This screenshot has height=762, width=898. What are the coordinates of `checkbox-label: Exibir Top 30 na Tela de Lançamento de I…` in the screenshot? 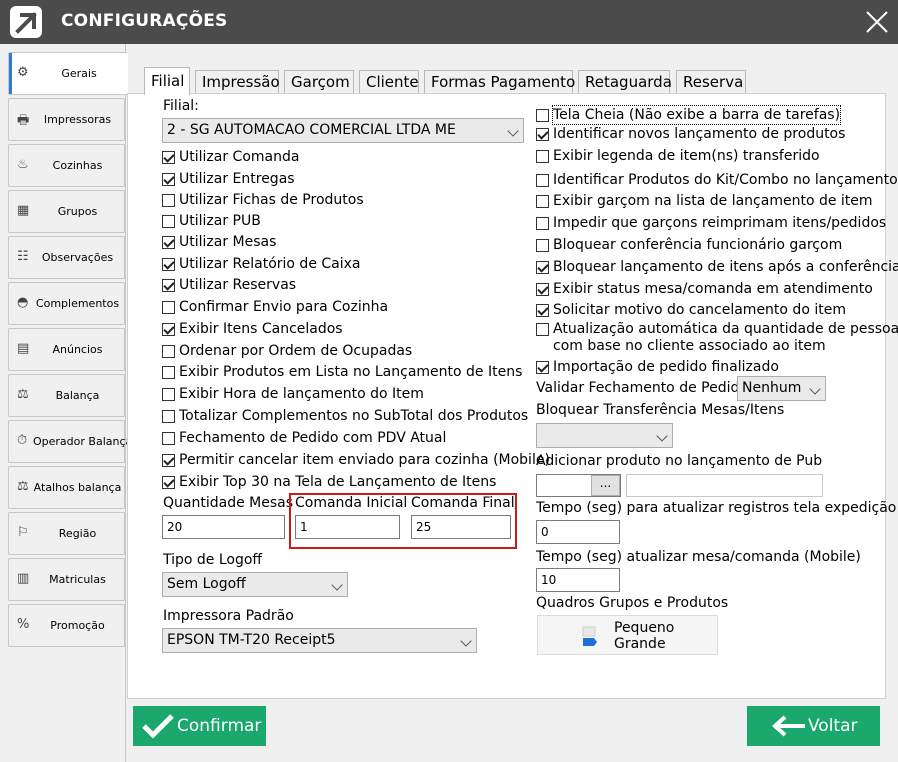 It's located at (338, 482).